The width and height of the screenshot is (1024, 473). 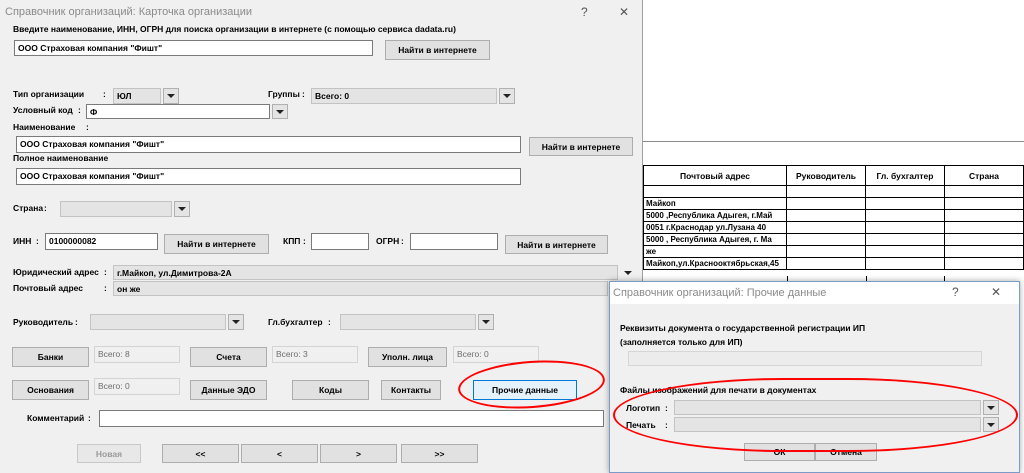 What do you see at coordinates (805, 358) in the screenshot?
I see `ip-registration-field` at bounding box center [805, 358].